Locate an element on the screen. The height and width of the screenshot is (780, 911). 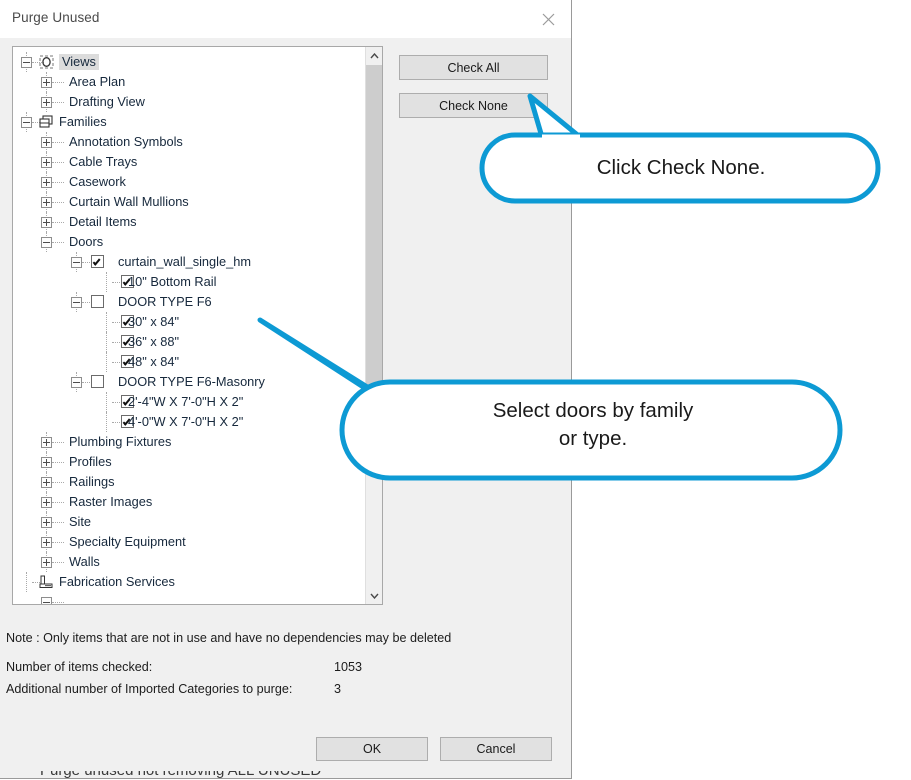
dialog-title: Purge Unused is located at coordinates (56, 17).